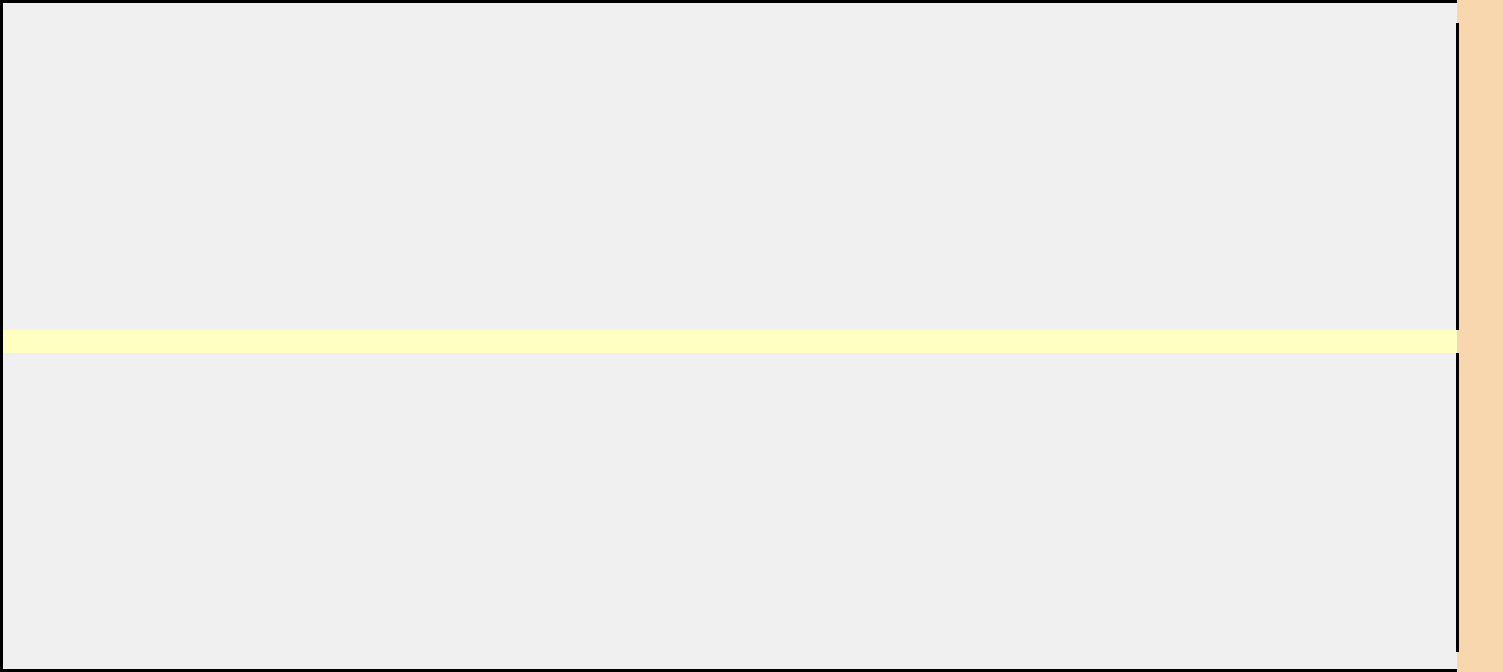  Describe the element at coordinates (9, 502) in the screenshot. I see `lcp-panel-label` at that location.